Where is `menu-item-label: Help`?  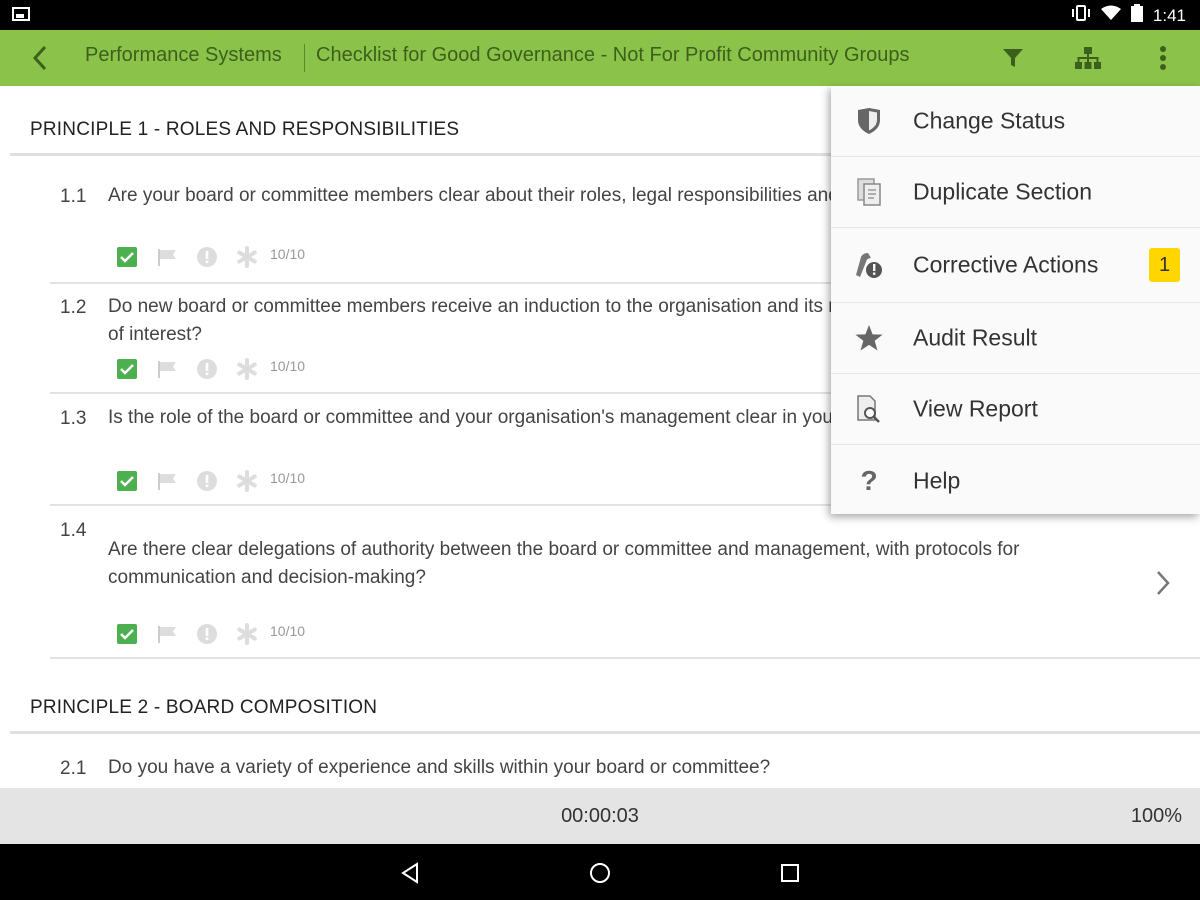 menu-item-label: Help is located at coordinates (937, 480).